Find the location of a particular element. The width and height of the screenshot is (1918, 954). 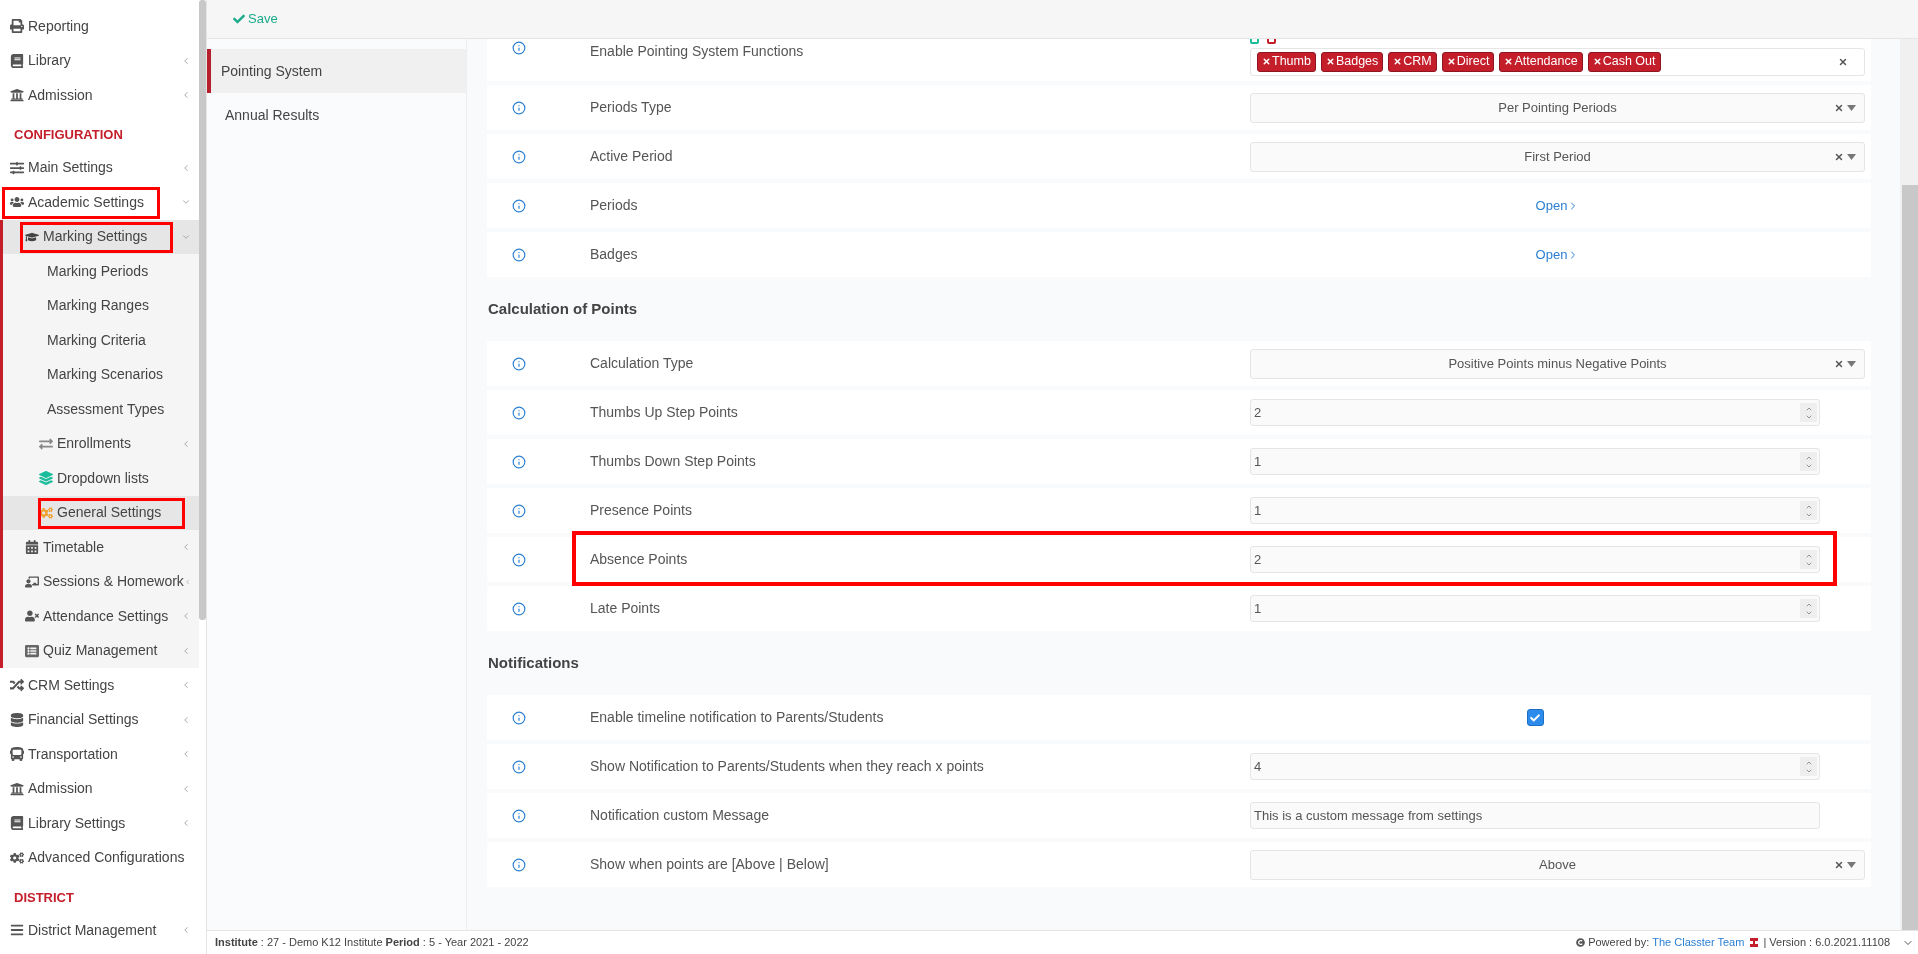

sidebar-item: Reporting is located at coordinates (99, 26).